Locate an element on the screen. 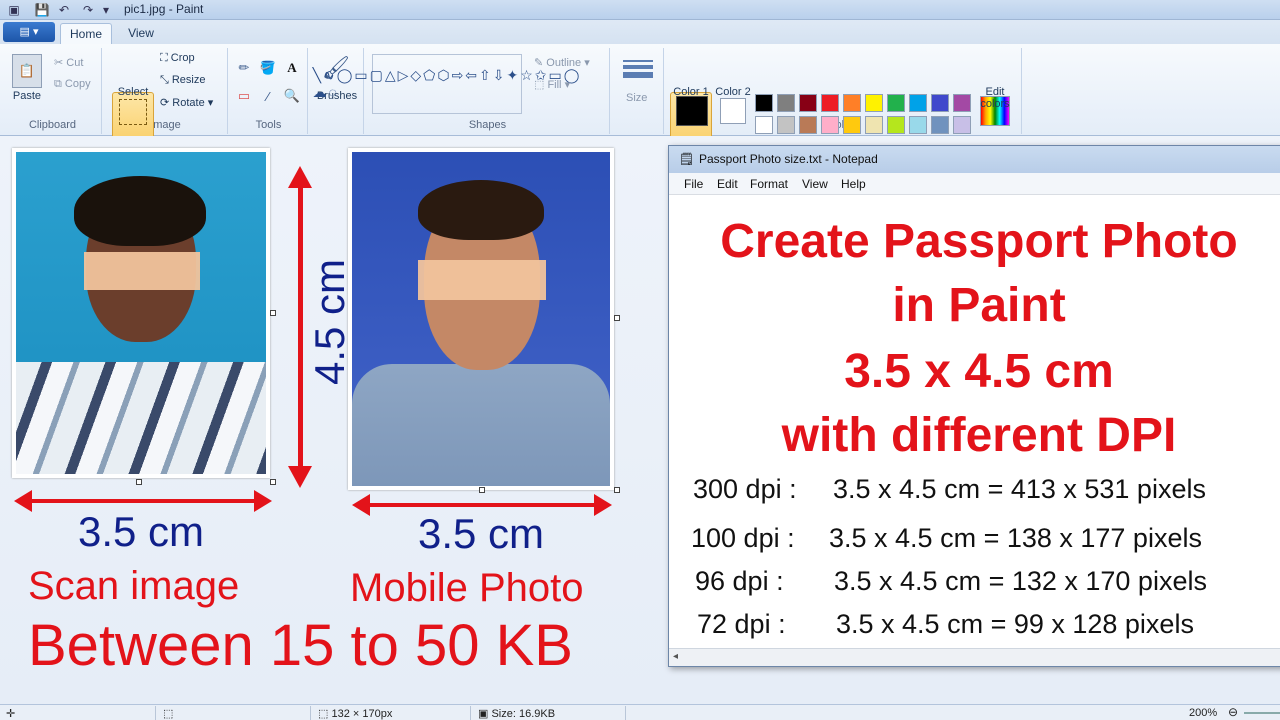 Image resolution: width=1280 pixels, height=720 pixels. tab-home: Home is located at coordinates (86, 33).